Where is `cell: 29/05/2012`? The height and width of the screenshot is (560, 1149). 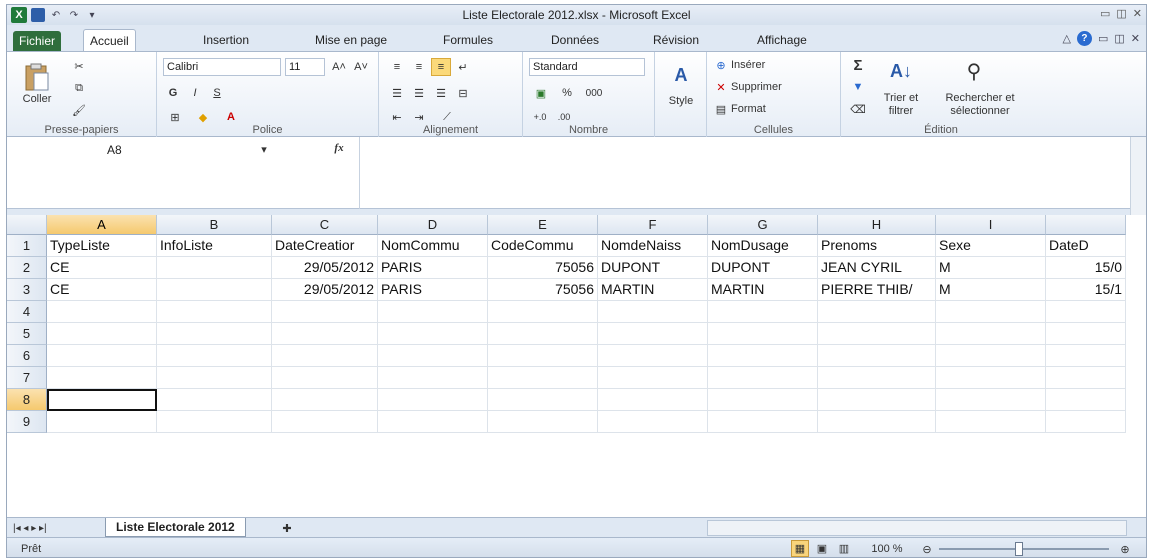
cell: 29/05/2012 is located at coordinates (325, 268).